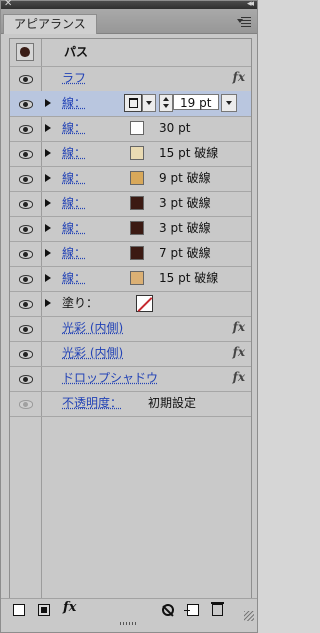 This screenshot has width=320, height=633. Describe the element at coordinates (76, 52) in the screenshot. I see `object-title: パス` at that location.